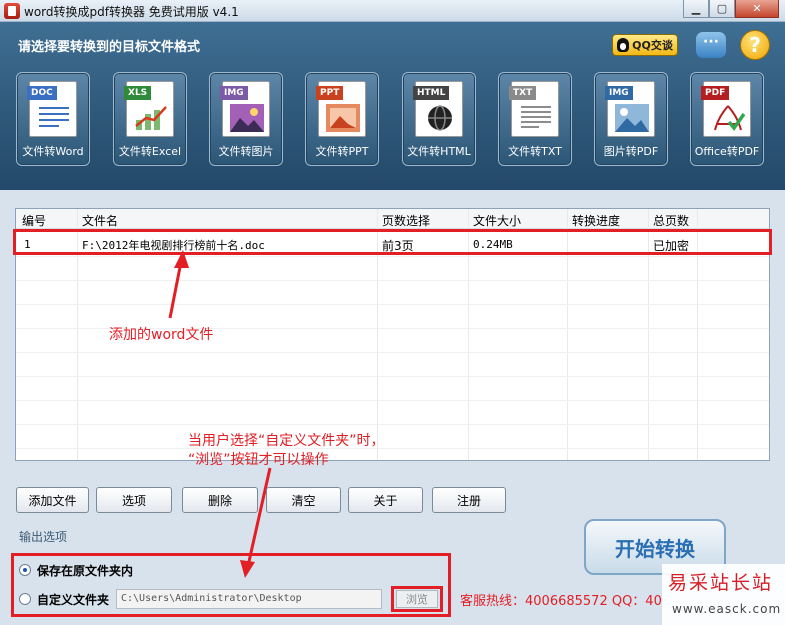  What do you see at coordinates (561, 601) in the screenshot?
I see `hotline-text: 客服热线：4006685572 QQ：40` at bounding box center [561, 601].